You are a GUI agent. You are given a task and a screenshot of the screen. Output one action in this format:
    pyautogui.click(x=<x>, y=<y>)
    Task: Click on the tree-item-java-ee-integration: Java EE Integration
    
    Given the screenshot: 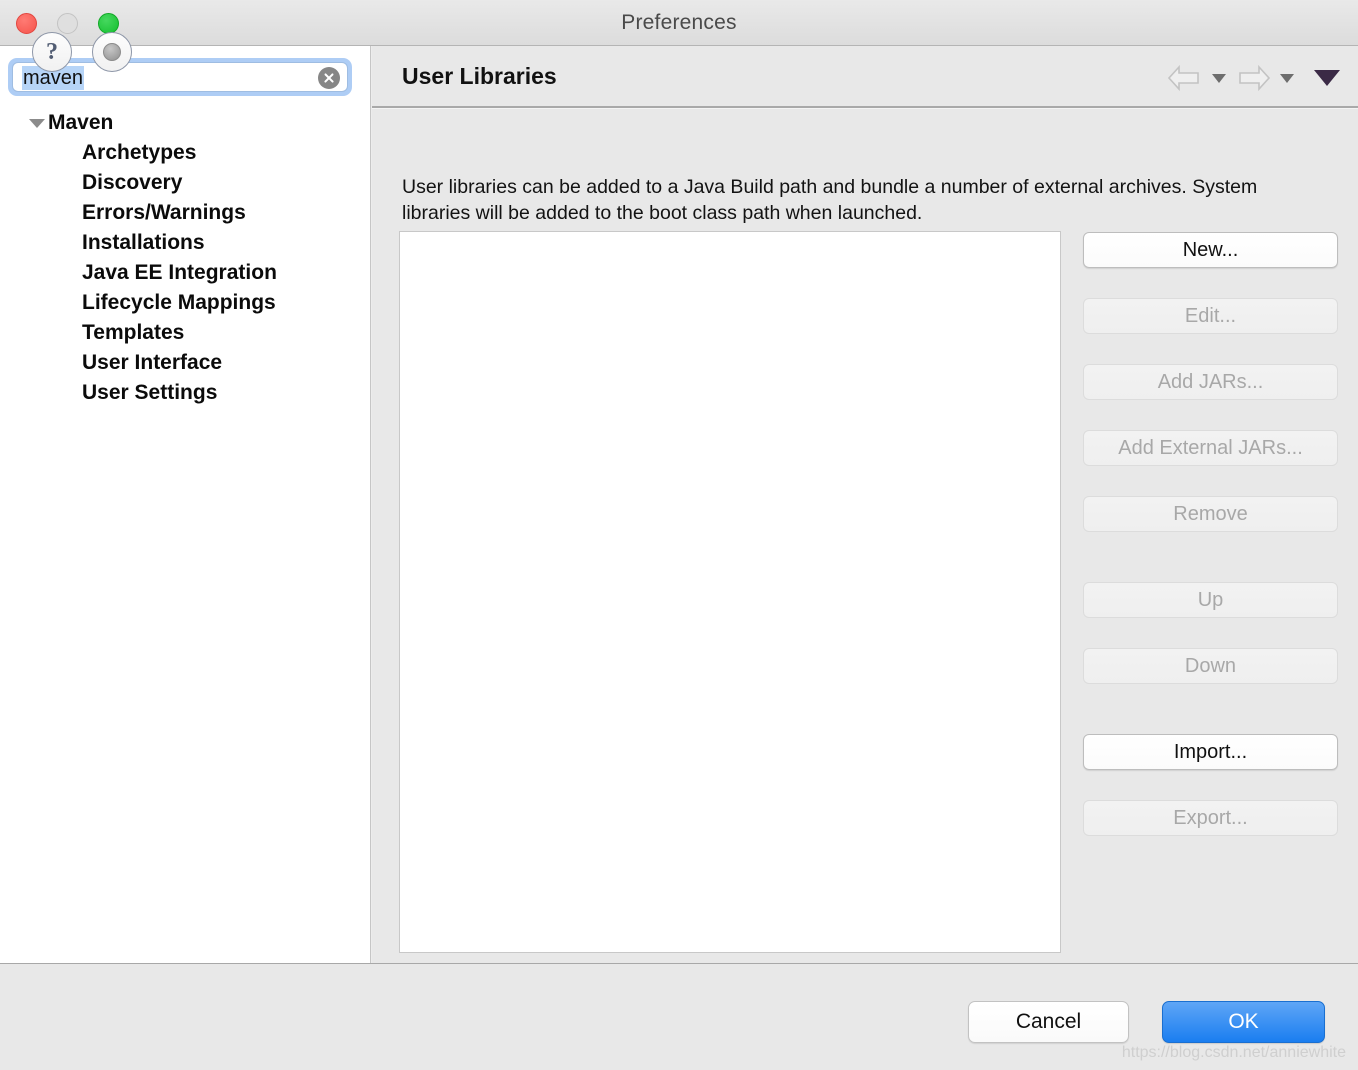 What is the action you would take?
    pyautogui.click(x=185, y=273)
    